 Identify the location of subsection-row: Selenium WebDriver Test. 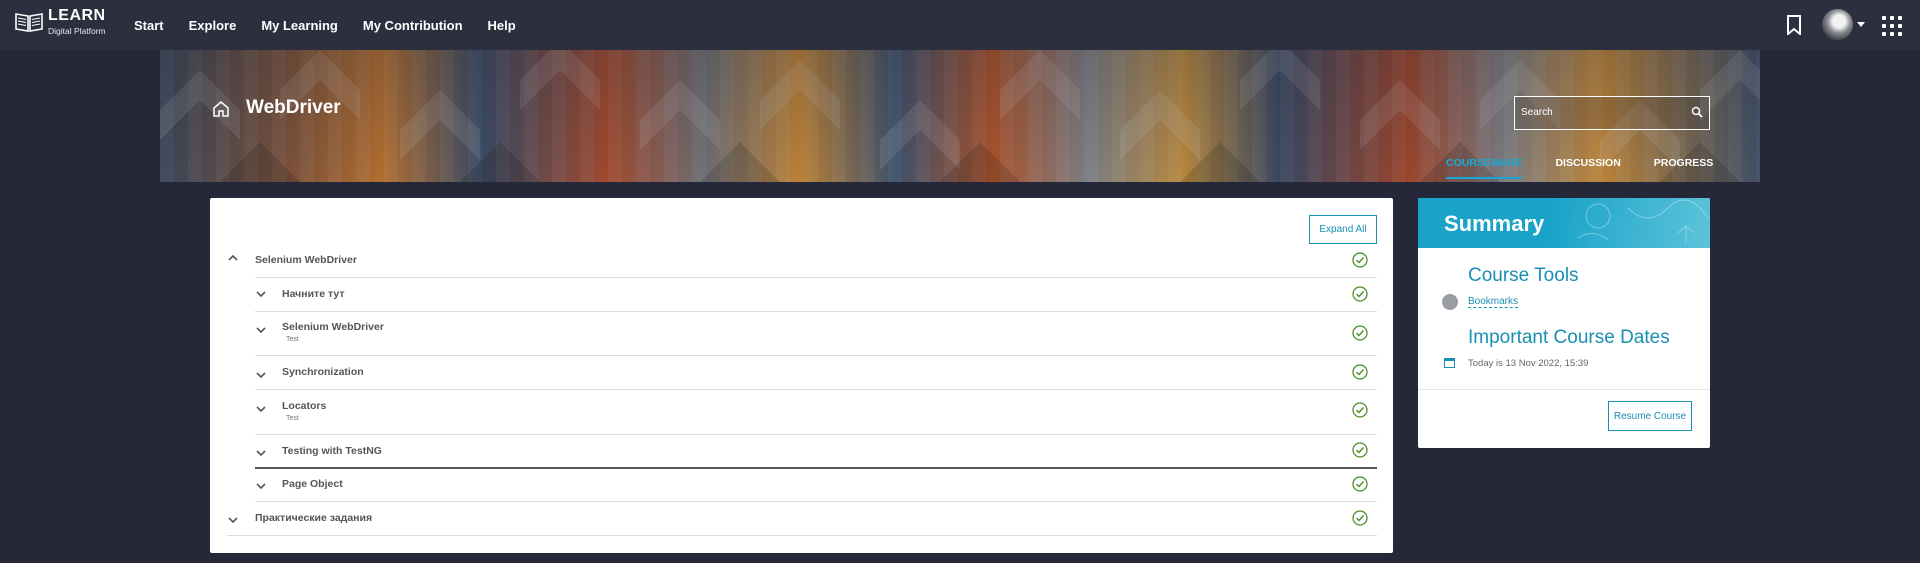
(333, 332).